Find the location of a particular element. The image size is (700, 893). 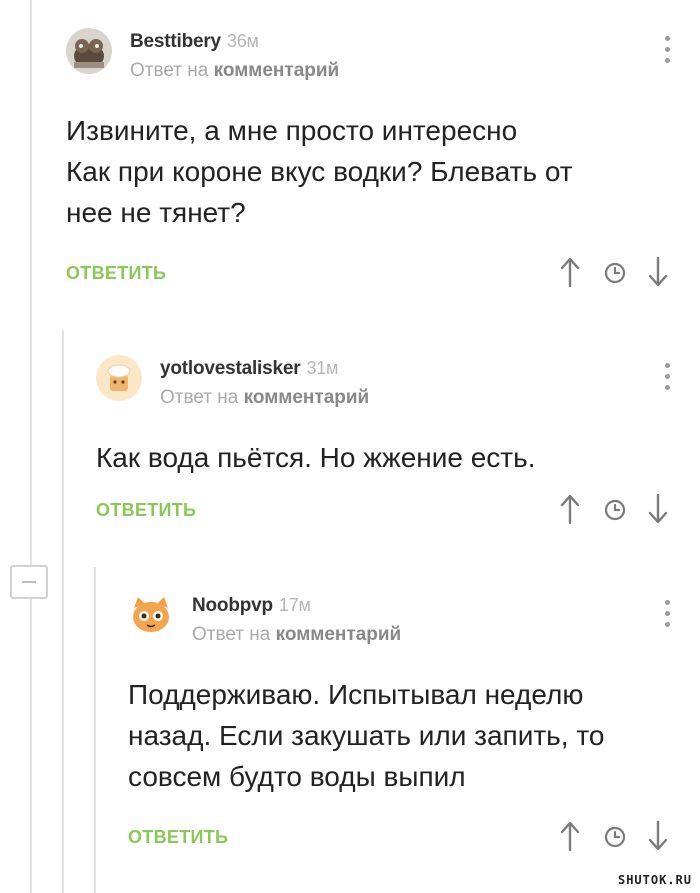

comment-author: Noobpvp 17м is located at coordinates (251, 606).